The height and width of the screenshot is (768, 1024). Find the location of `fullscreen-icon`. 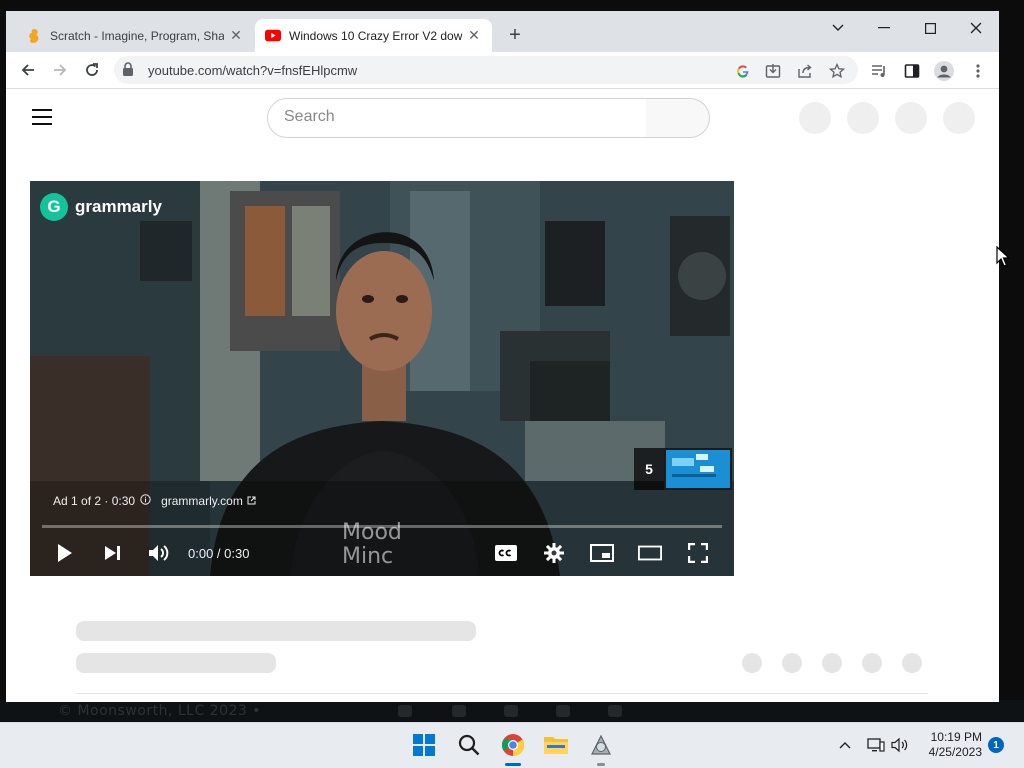

fullscreen-icon is located at coordinates (698, 553).